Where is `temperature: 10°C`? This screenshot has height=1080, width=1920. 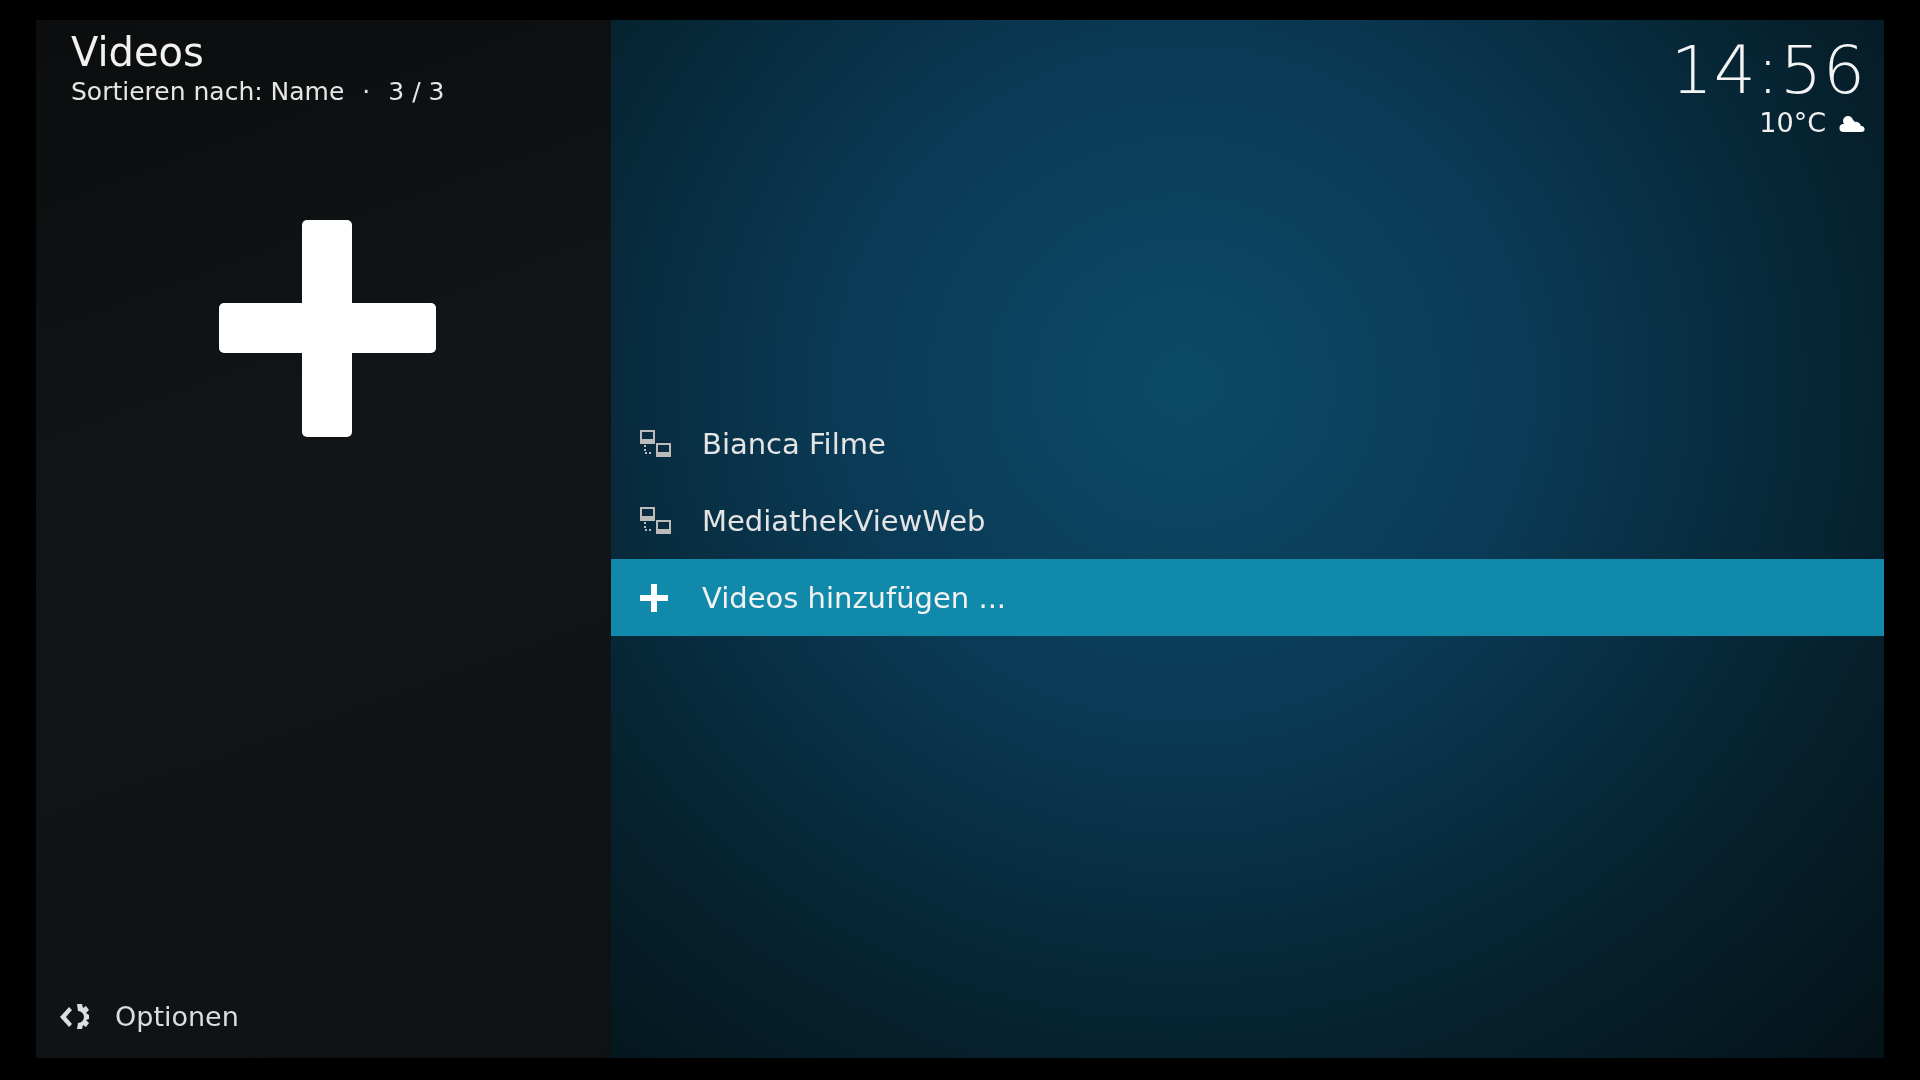 temperature: 10°C is located at coordinates (1792, 123).